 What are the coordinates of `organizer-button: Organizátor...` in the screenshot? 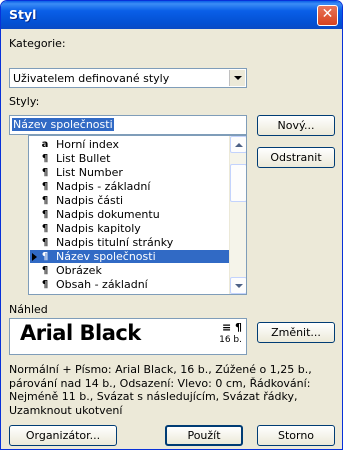 It's located at (63, 435).